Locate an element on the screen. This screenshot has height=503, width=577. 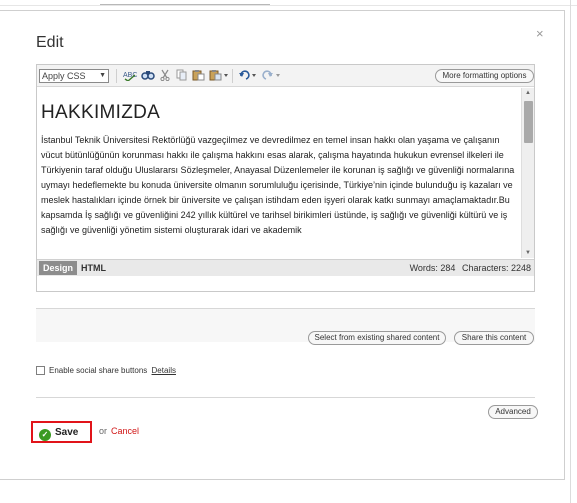
character-count: Characters: 2248 is located at coordinates (496, 268).